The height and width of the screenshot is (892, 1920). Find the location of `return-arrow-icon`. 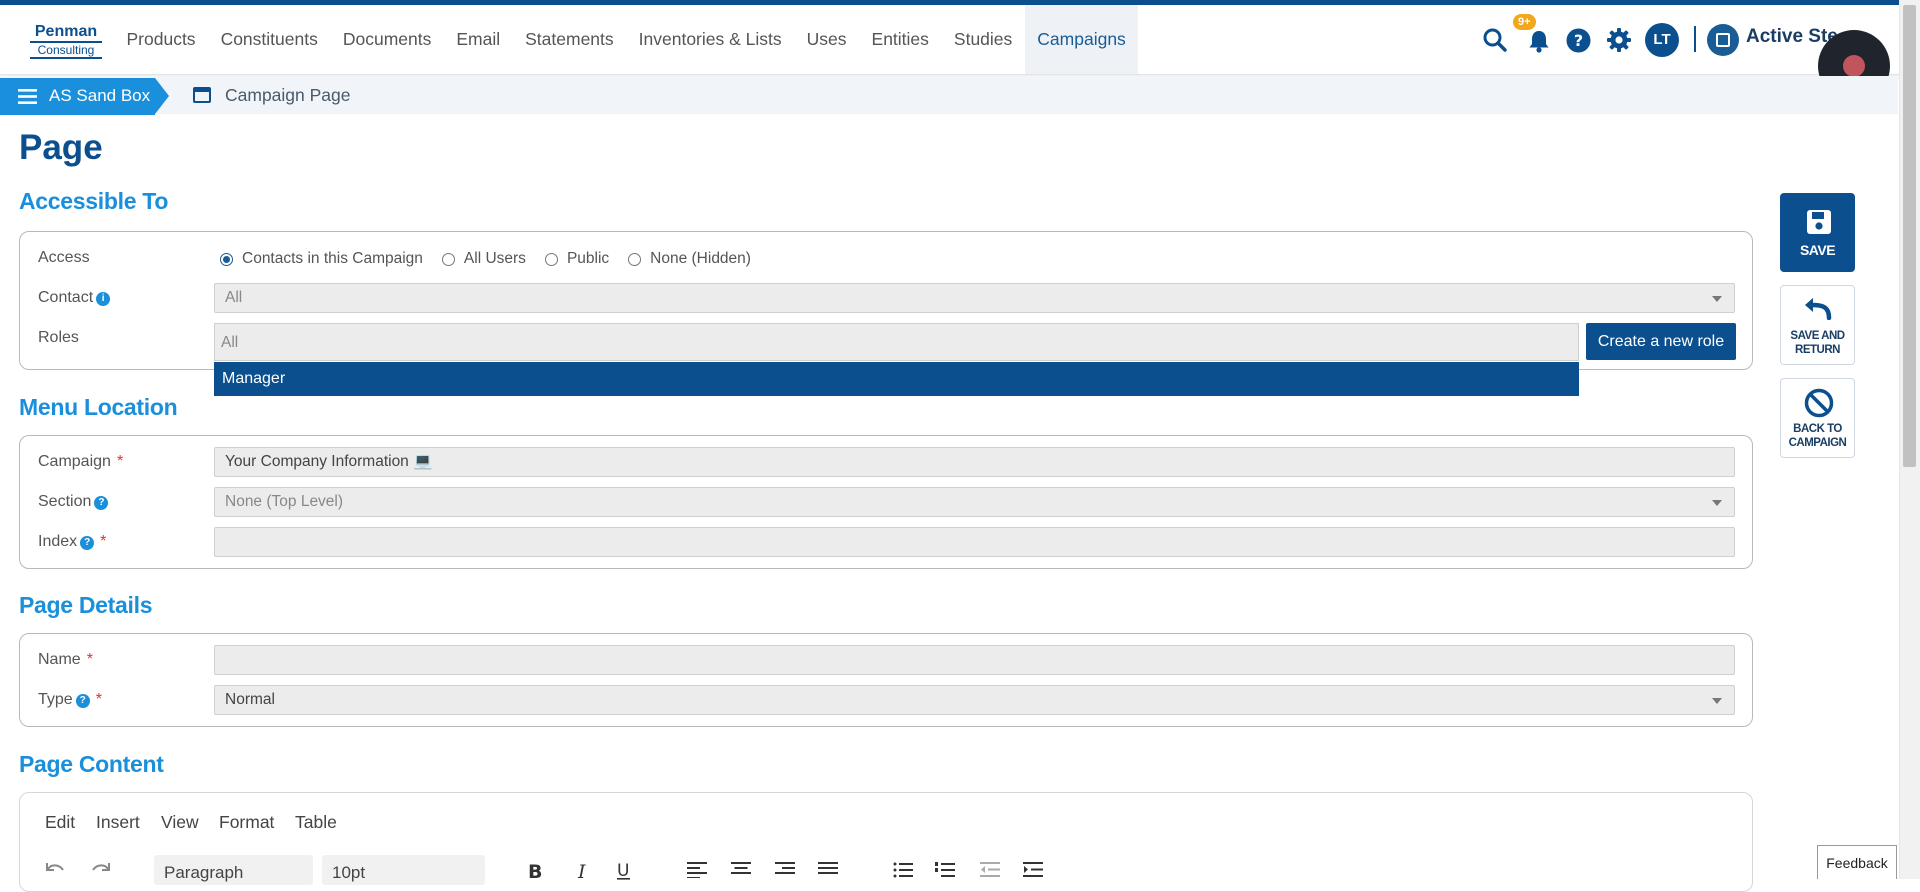

return-arrow-icon is located at coordinates (1818, 309).